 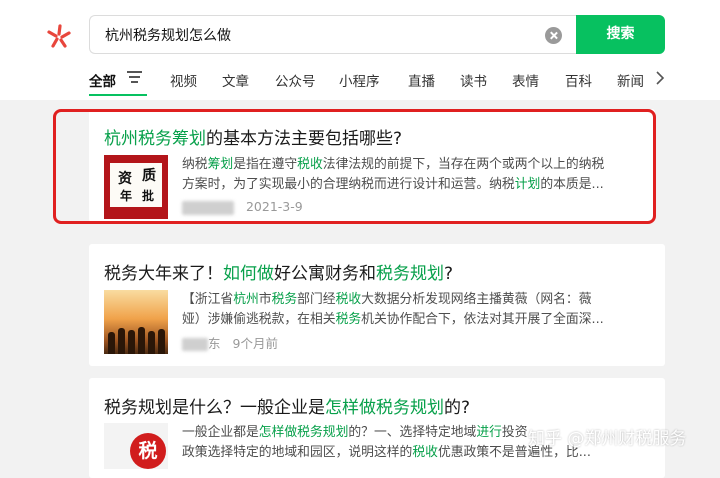 I want to click on search-query: 杭州税务规划怎么做, so click(x=168, y=35).